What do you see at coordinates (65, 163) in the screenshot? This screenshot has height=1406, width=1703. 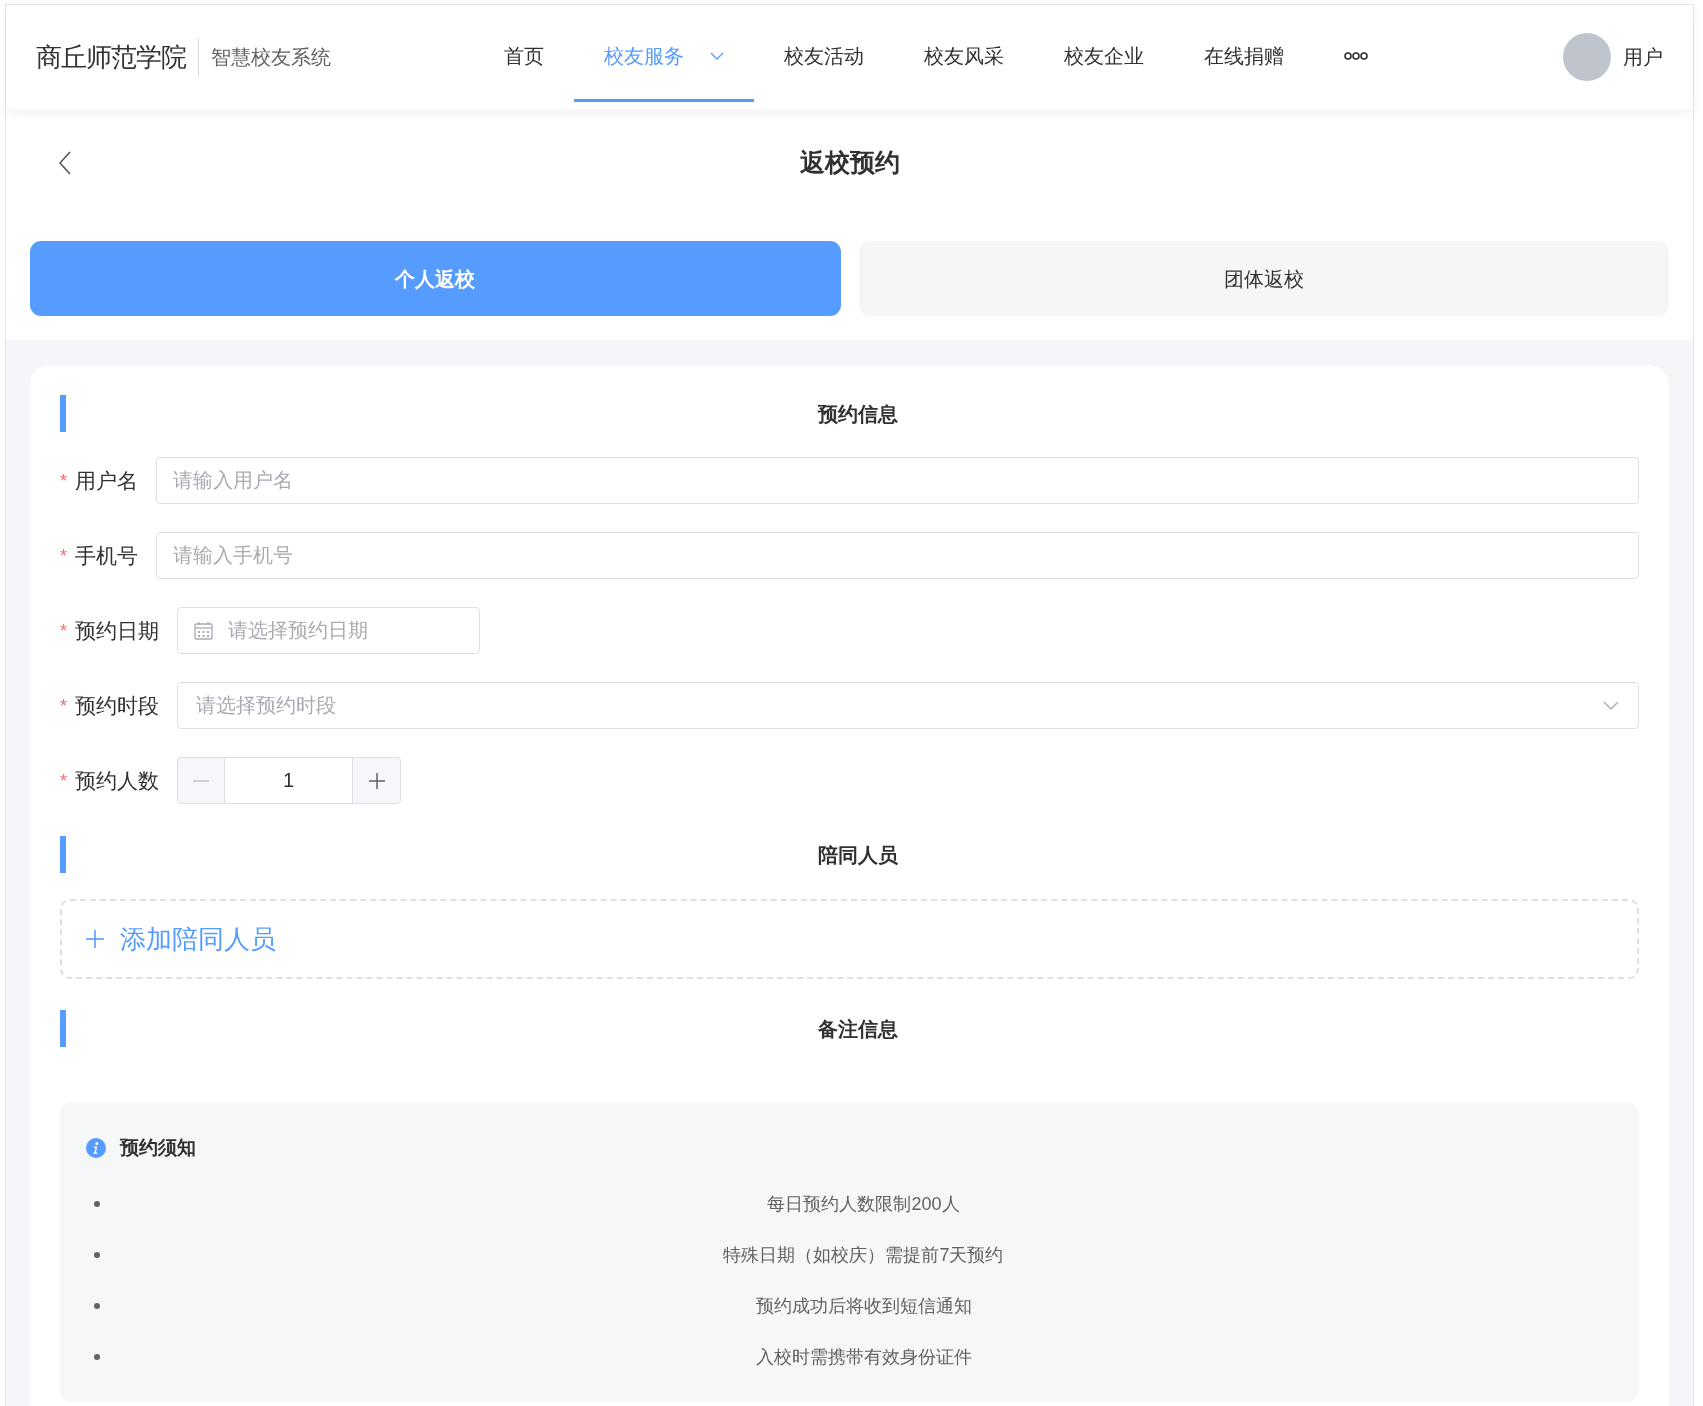 I see `chevron-left-icon` at bounding box center [65, 163].